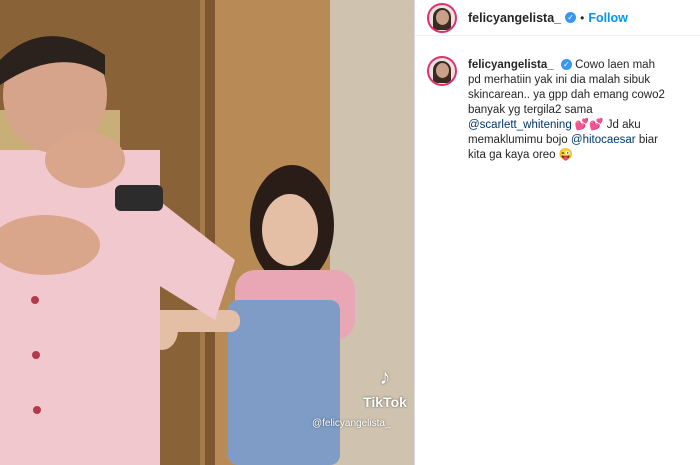  I want to click on header-username: felicyangelista_, so click(514, 18).